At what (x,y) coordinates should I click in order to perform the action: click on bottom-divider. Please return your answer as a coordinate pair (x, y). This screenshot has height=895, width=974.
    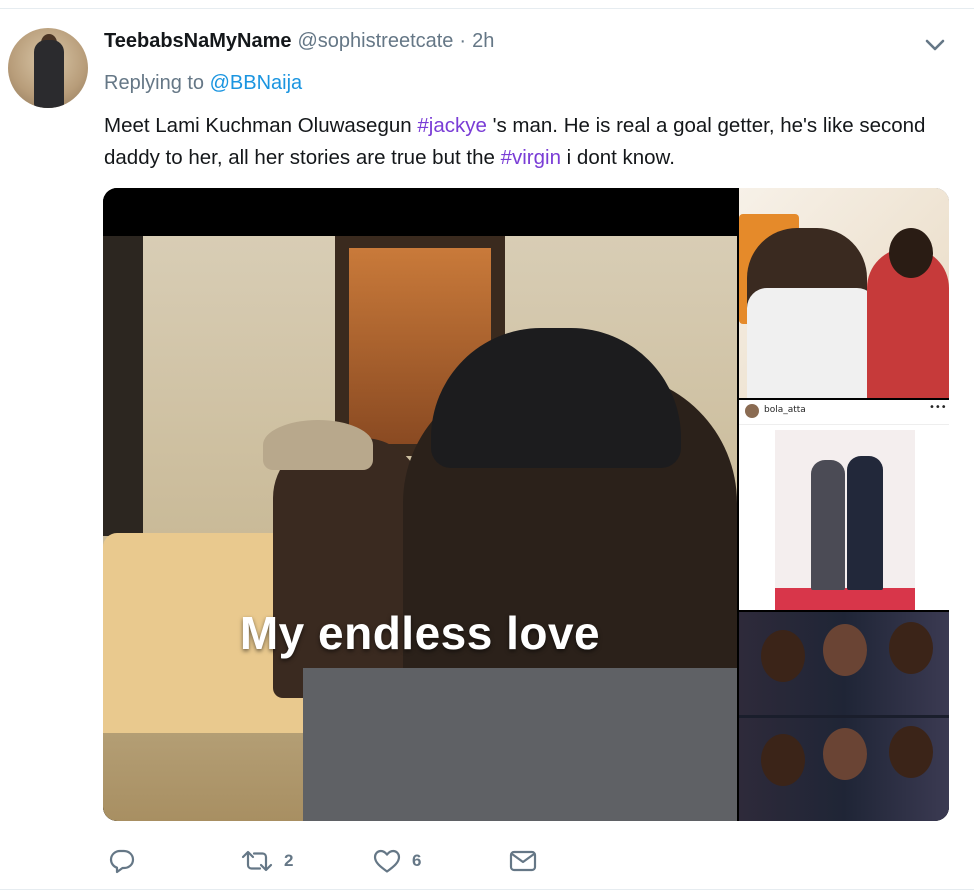
    Looking at the image, I should click on (487, 889).